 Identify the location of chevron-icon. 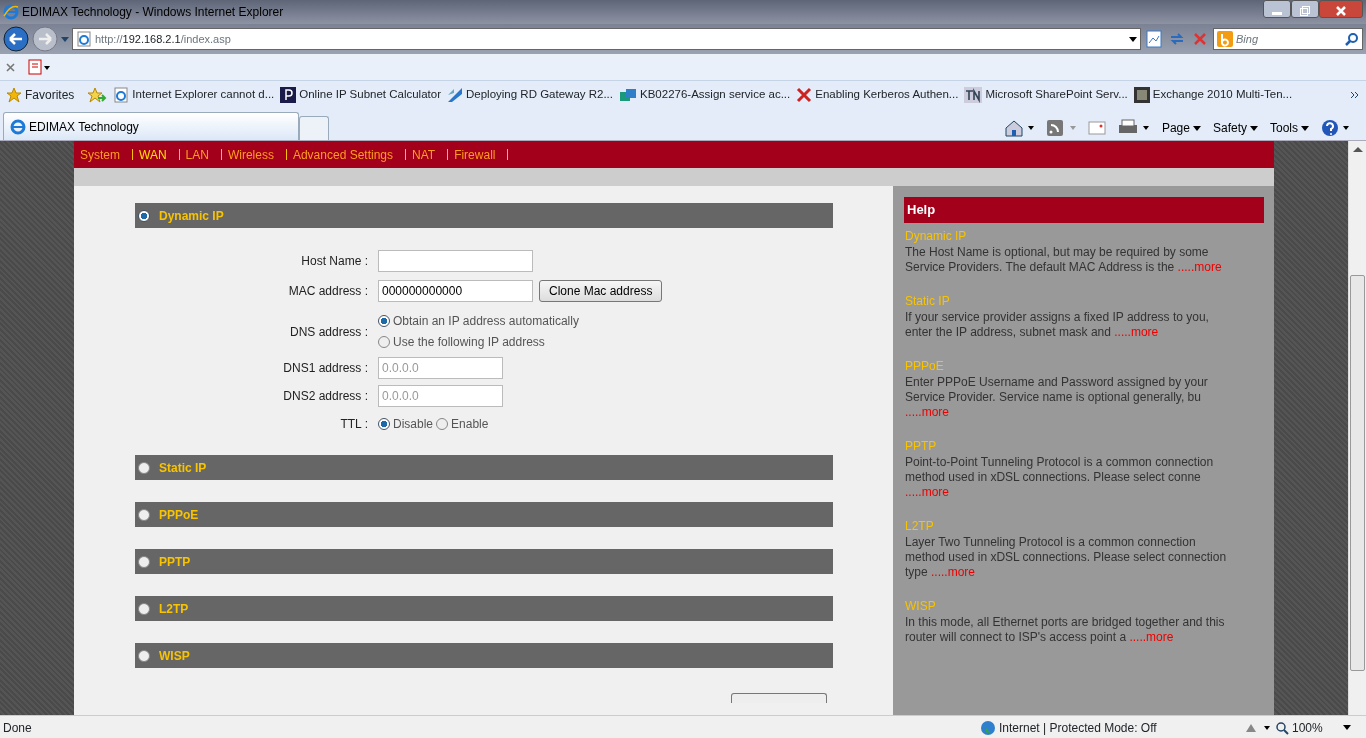
(1355, 95).